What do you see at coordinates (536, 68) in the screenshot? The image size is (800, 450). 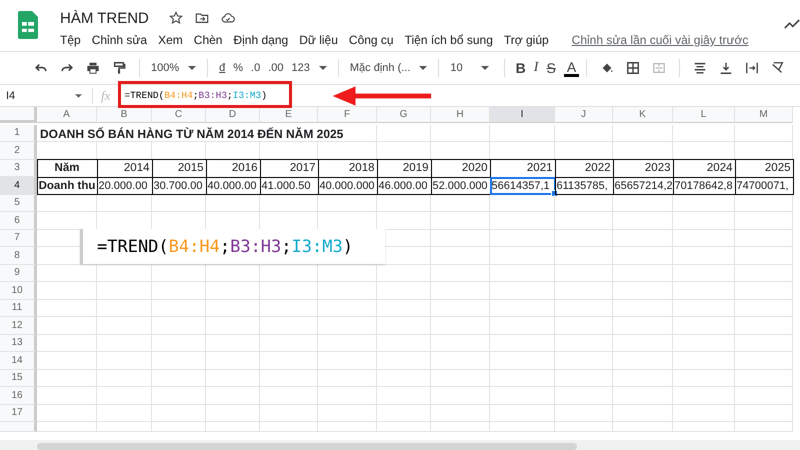 I see `italic-button: I` at bounding box center [536, 68].